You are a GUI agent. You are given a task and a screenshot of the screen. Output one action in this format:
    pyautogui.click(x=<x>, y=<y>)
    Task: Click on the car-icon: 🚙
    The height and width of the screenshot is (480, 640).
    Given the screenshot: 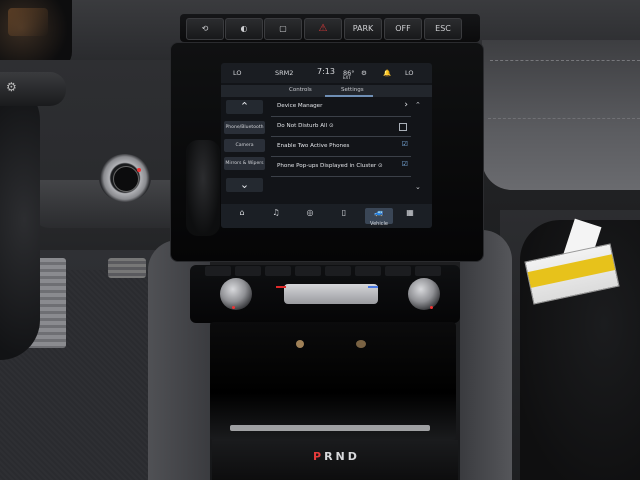 What is the action you would take?
    pyautogui.click(x=379, y=212)
    